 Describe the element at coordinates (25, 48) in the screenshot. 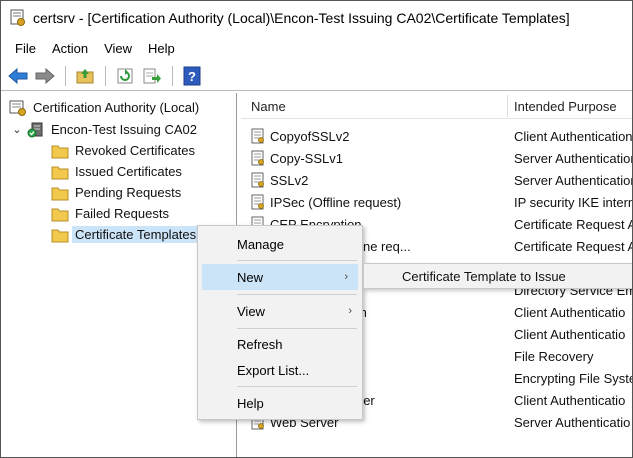

I see `menu-file: File` at that location.